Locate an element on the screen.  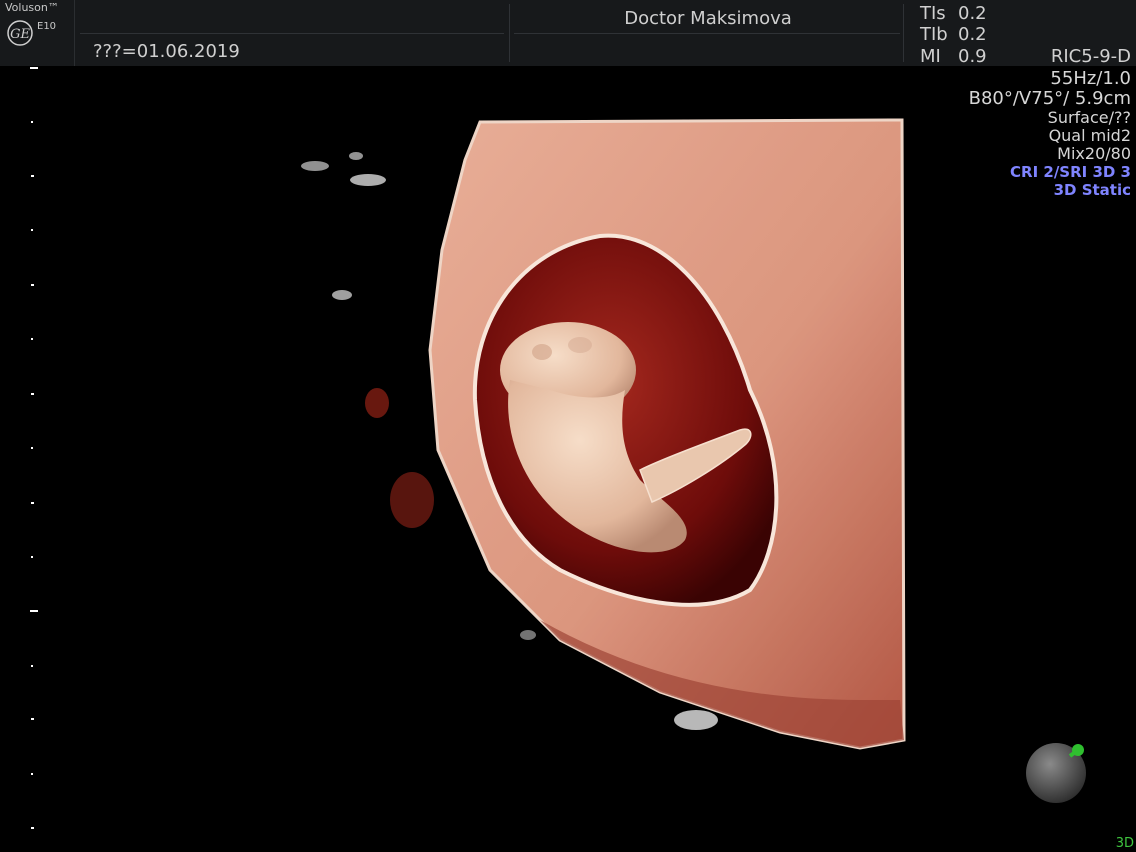
thermal-index-soft: TIs 0.2 is located at coordinates (953, 13).